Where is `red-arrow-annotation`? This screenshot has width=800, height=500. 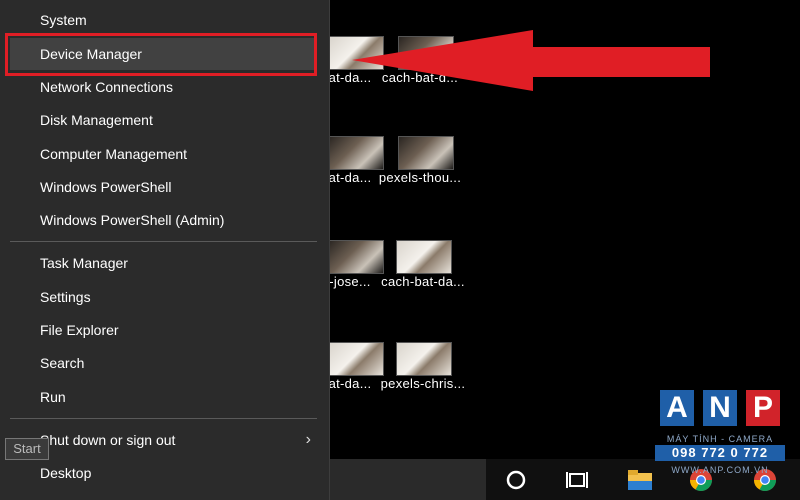
red-arrow-annotation is located at coordinates (531, 60).